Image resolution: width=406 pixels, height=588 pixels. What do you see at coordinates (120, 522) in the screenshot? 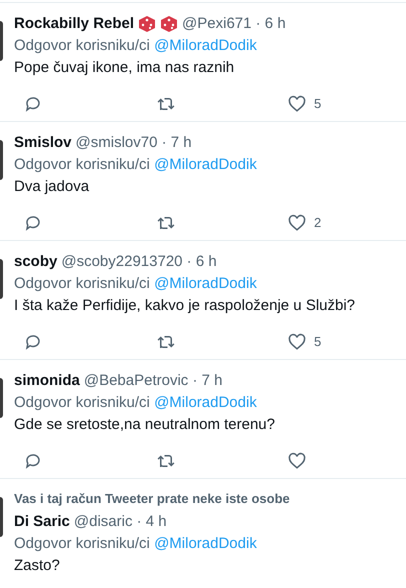
I see `user-handle-time: @disaric · 4 h` at bounding box center [120, 522].